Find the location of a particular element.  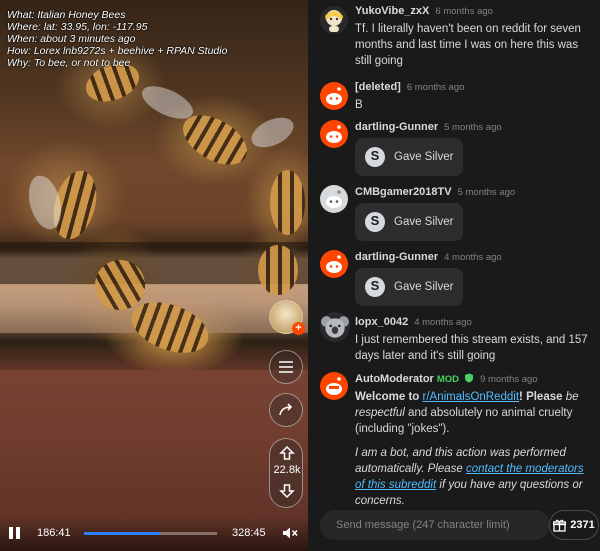

pause-button is located at coordinates (15, 533).